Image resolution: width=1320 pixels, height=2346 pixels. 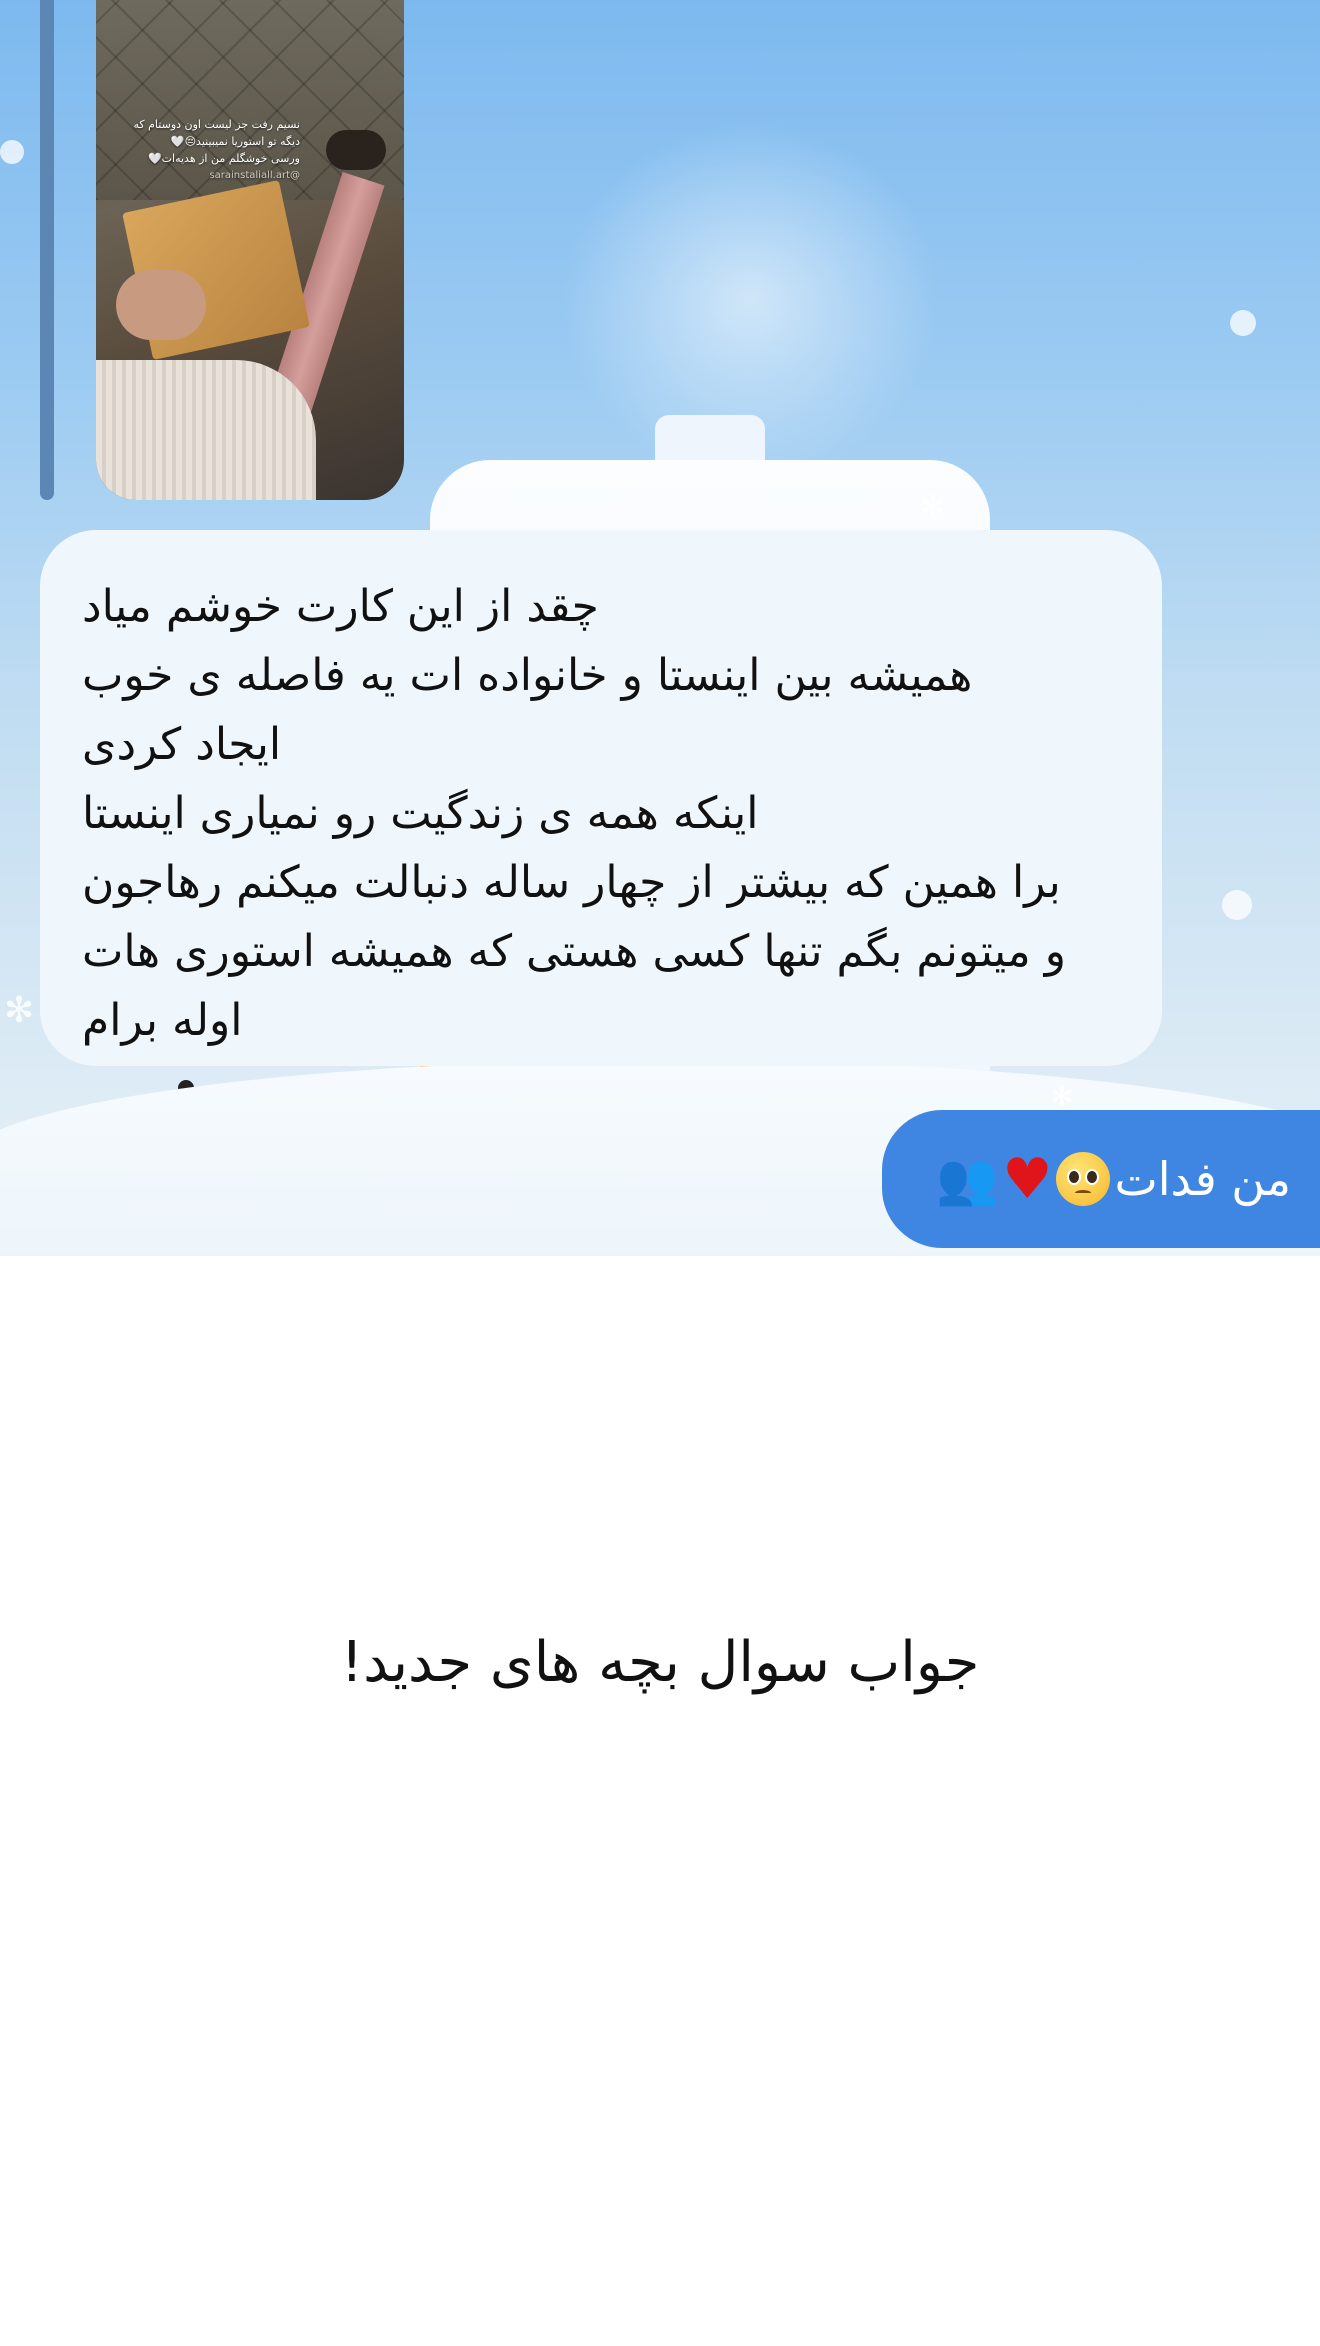 What do you see at coordinates (182, 744) in the screenshot?
I see `message-line: ایجاد کردی` at bounding box center [182, 744].